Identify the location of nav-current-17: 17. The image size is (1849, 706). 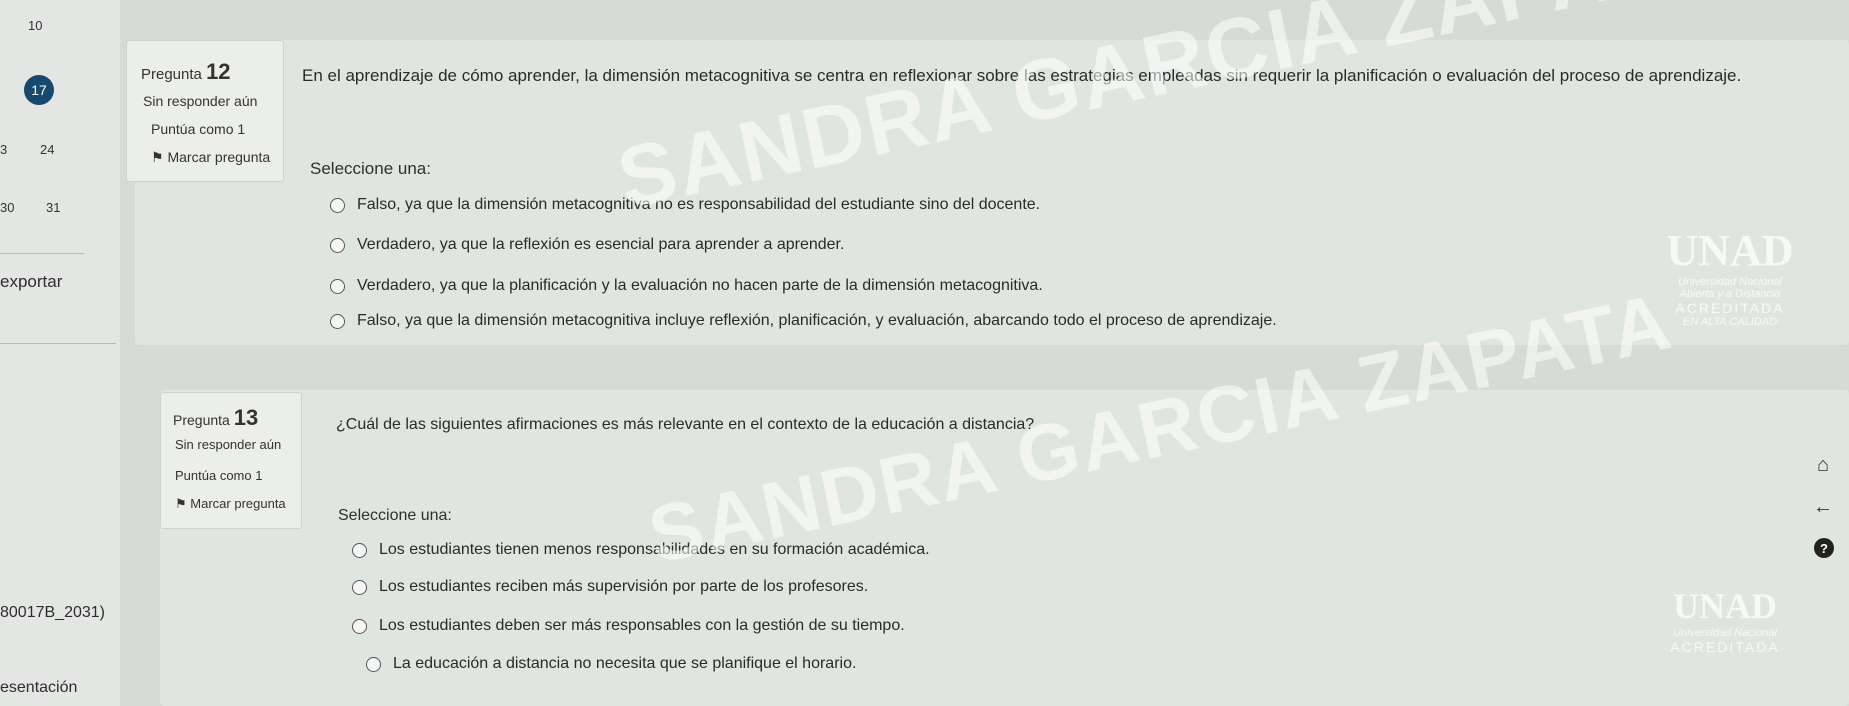
(39, 90).